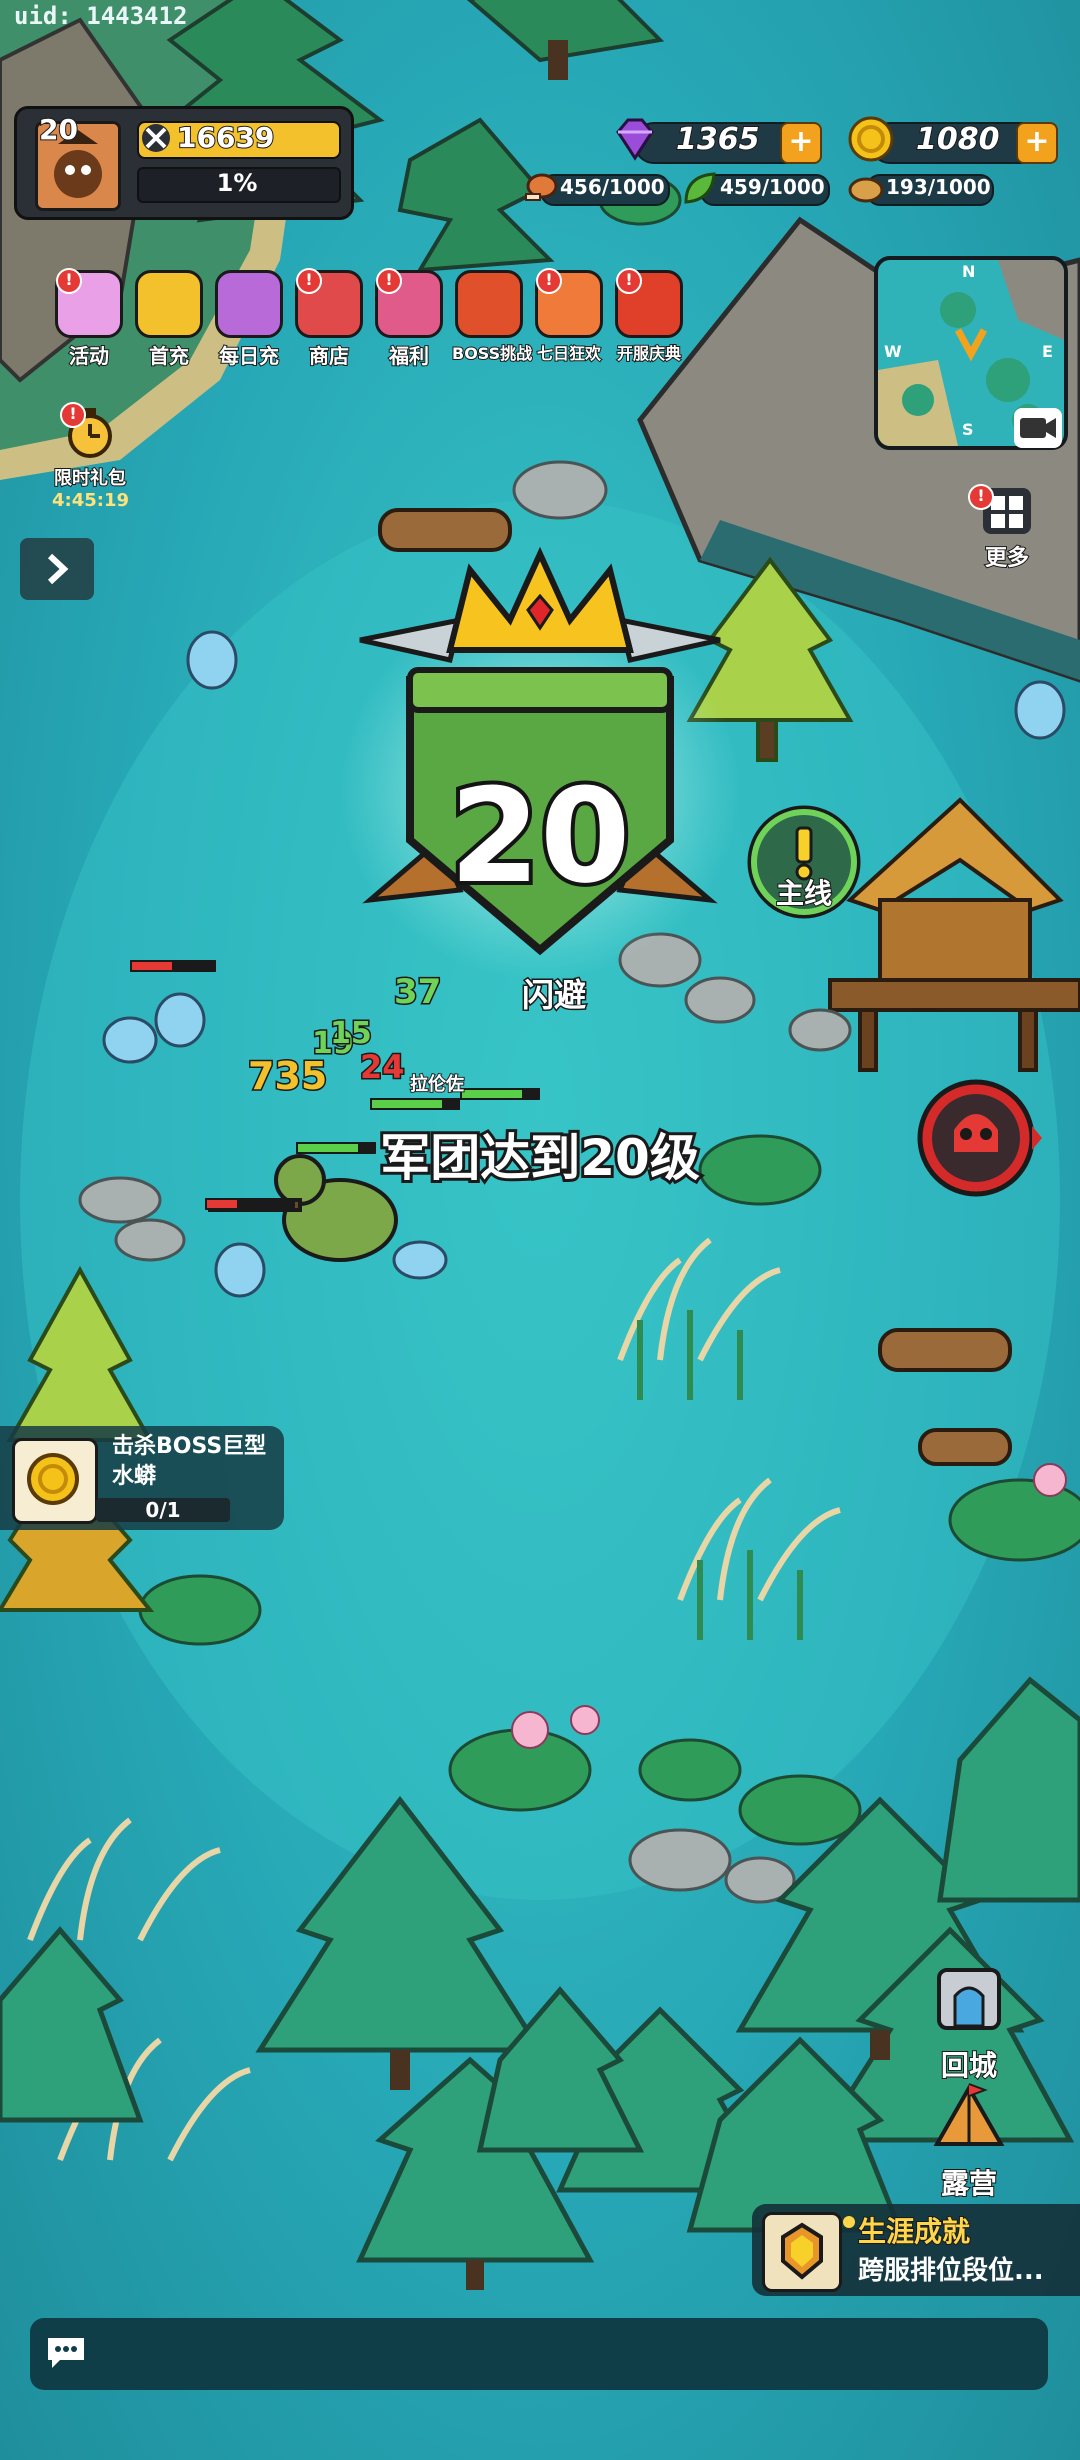 The image size is (1080, 2460). I want to click on ally-name: 拉伦佐, so click(437, 1084).